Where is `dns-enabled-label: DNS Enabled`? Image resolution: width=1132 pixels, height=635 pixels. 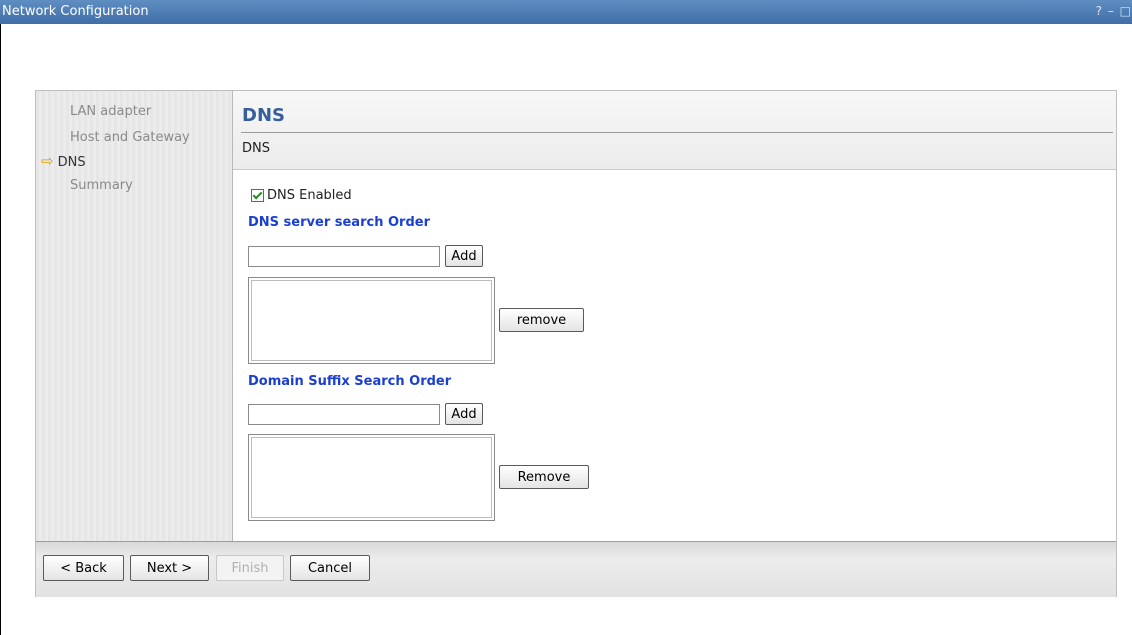 dns-enabled-label: DNS Enabled is located at coordinates (309, 195).